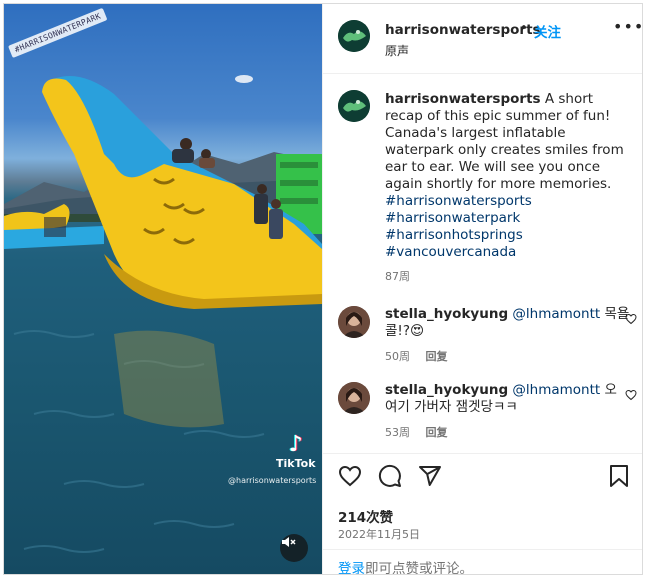 This screenshot has width=650, height=580. I want to click on comment-time: 50周, so click(397, 356).